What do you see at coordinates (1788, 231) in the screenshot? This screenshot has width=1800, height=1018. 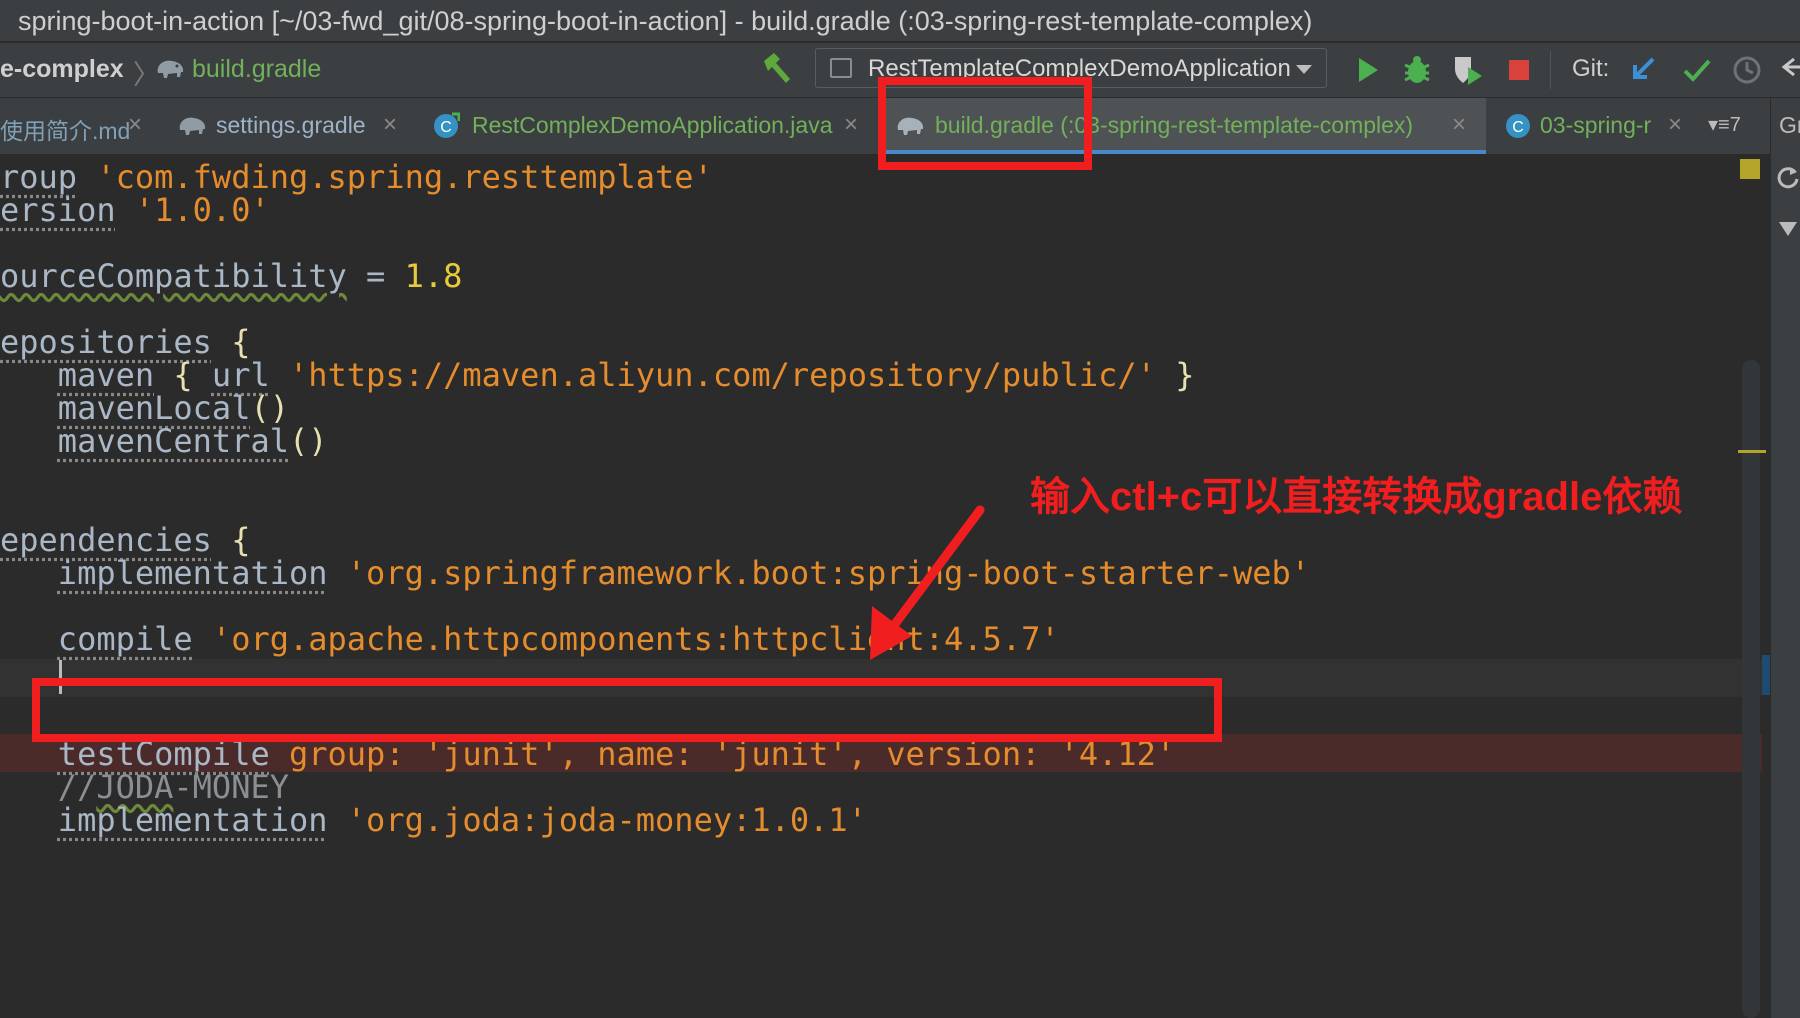 I see `expand-triangle-icon` at bounding box center [1788, 231].